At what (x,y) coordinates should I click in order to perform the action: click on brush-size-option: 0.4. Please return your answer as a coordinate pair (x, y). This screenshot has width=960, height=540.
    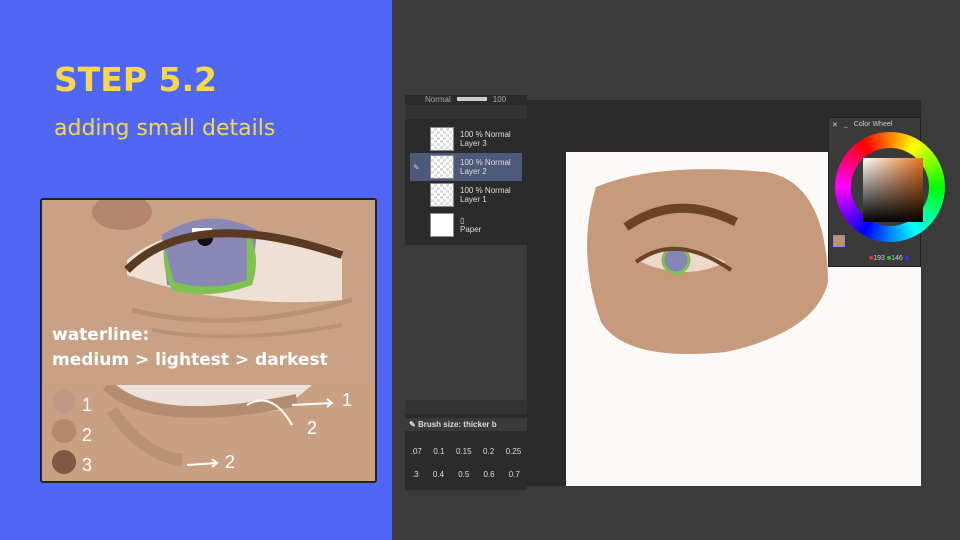
    Looking at the image, I should click on (438, 474).